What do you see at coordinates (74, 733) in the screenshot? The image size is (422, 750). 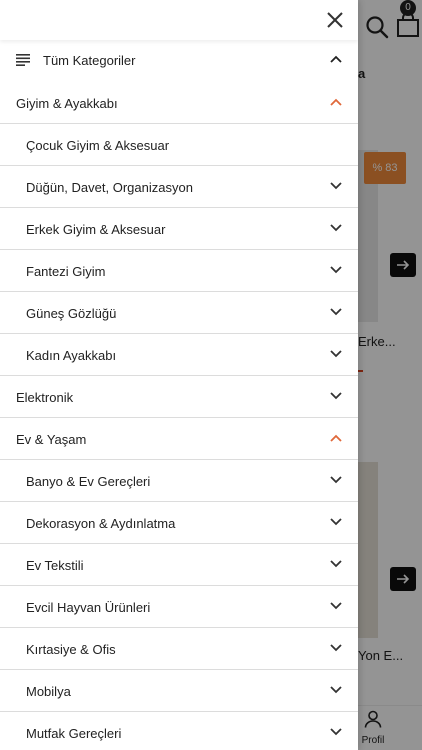 I see `category-label: Mutfak Gereçleri` at bounding box center [74, 733].